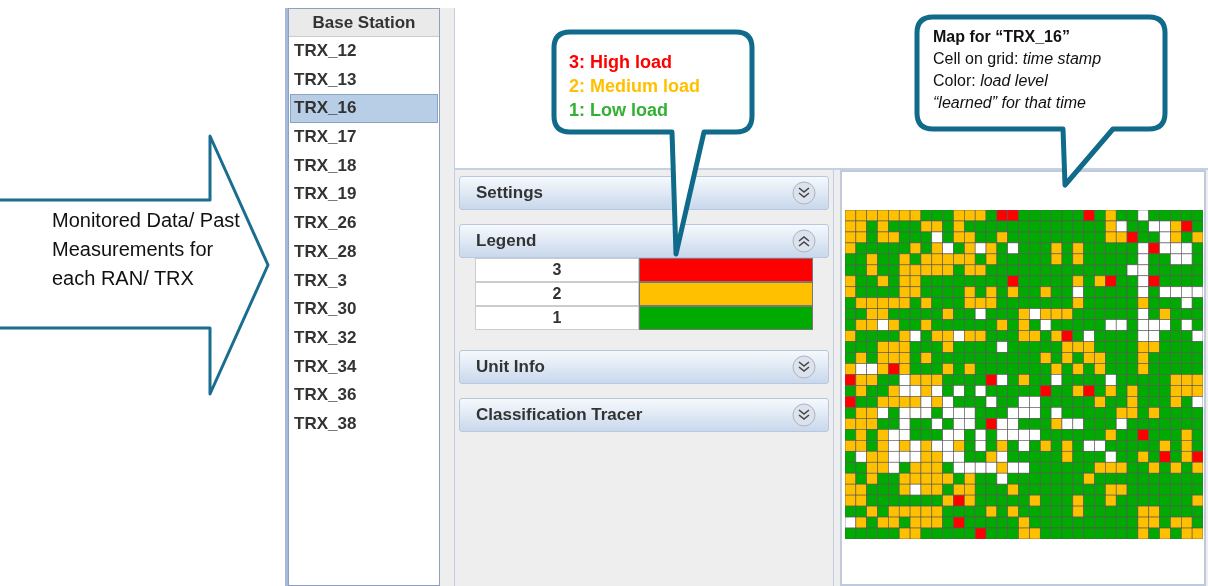 This screenshot has height=586, width=1208. What do you see at coordinates (364, 281) in the screenshot?
I see `list-item: TRX_3` at bounding box center [364, 281].